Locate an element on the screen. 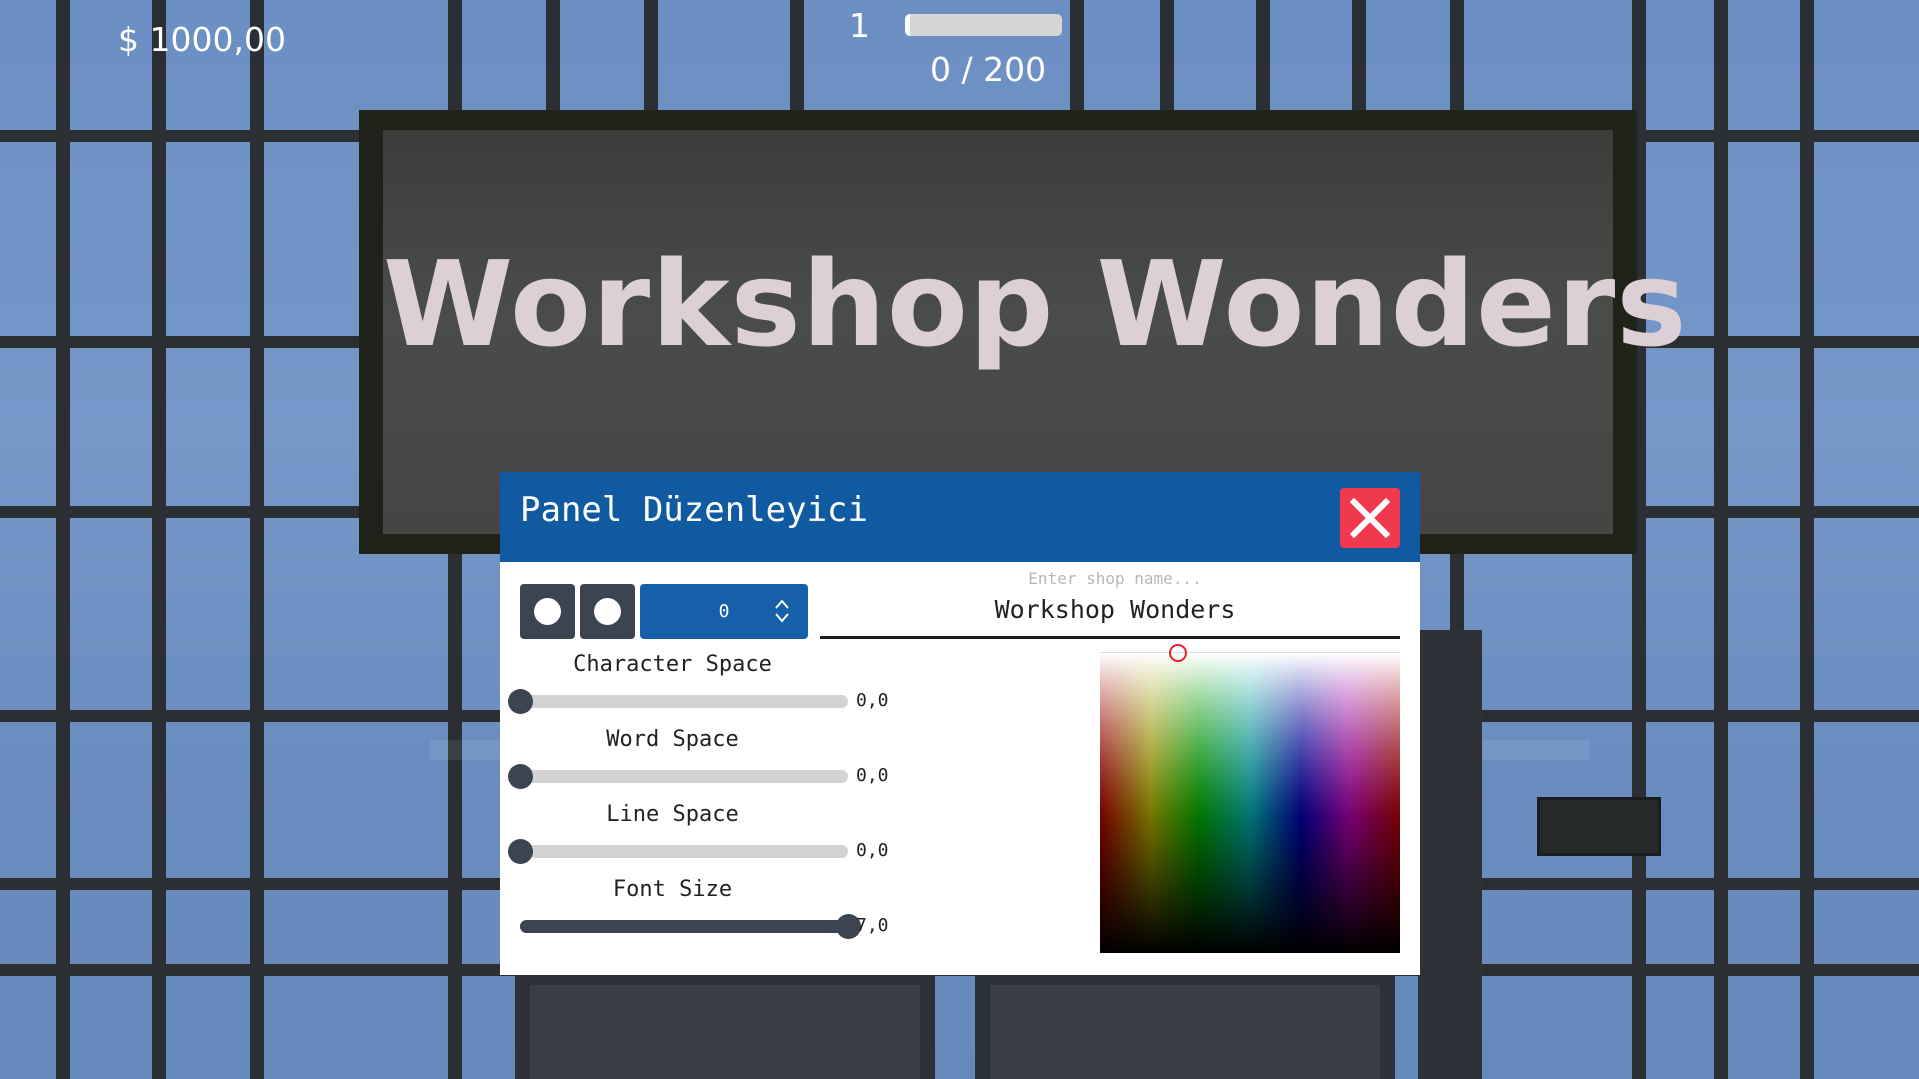 The width and height of the screenshot is (1919, 1079). door-frame is located at coordinates (1450, 854).